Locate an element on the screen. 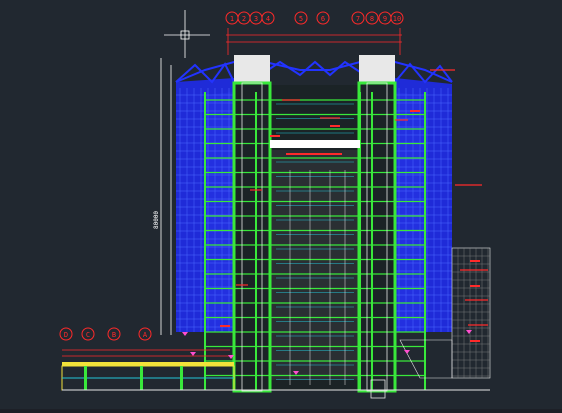 Image resolution: width=562 pixels, height=413 pixels. grid-bubble-label: D is located at coordinates (66, 335).